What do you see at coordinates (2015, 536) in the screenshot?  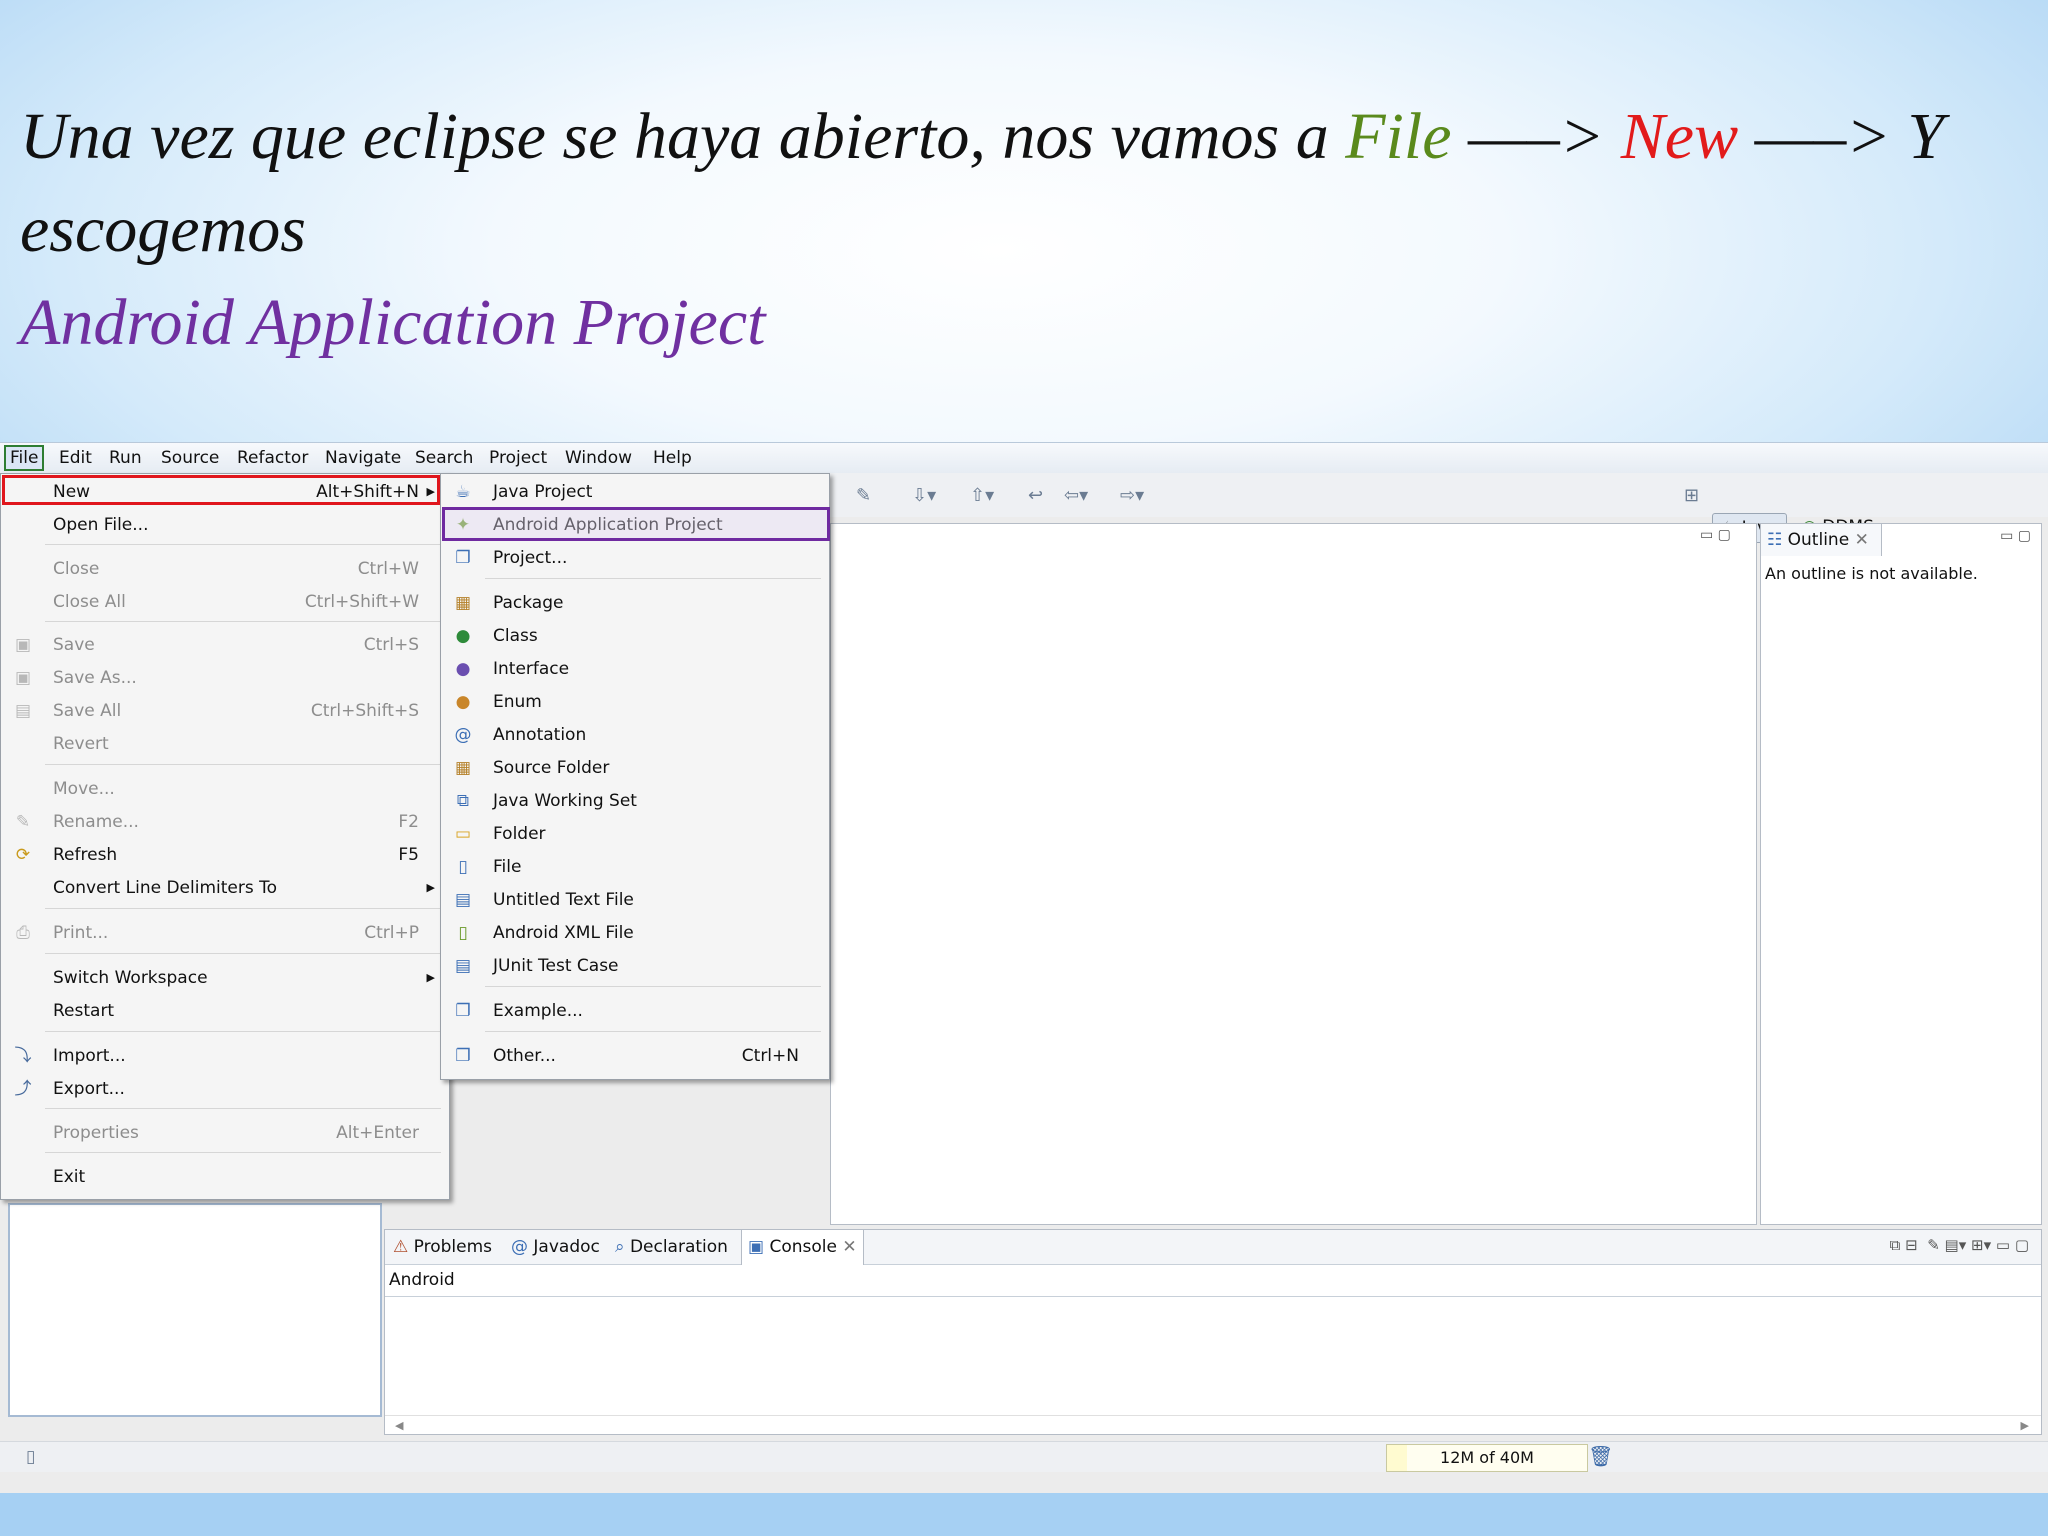 I see `outline-min-max-icon: ▭ ▢` at bounding box center [2015, 536].